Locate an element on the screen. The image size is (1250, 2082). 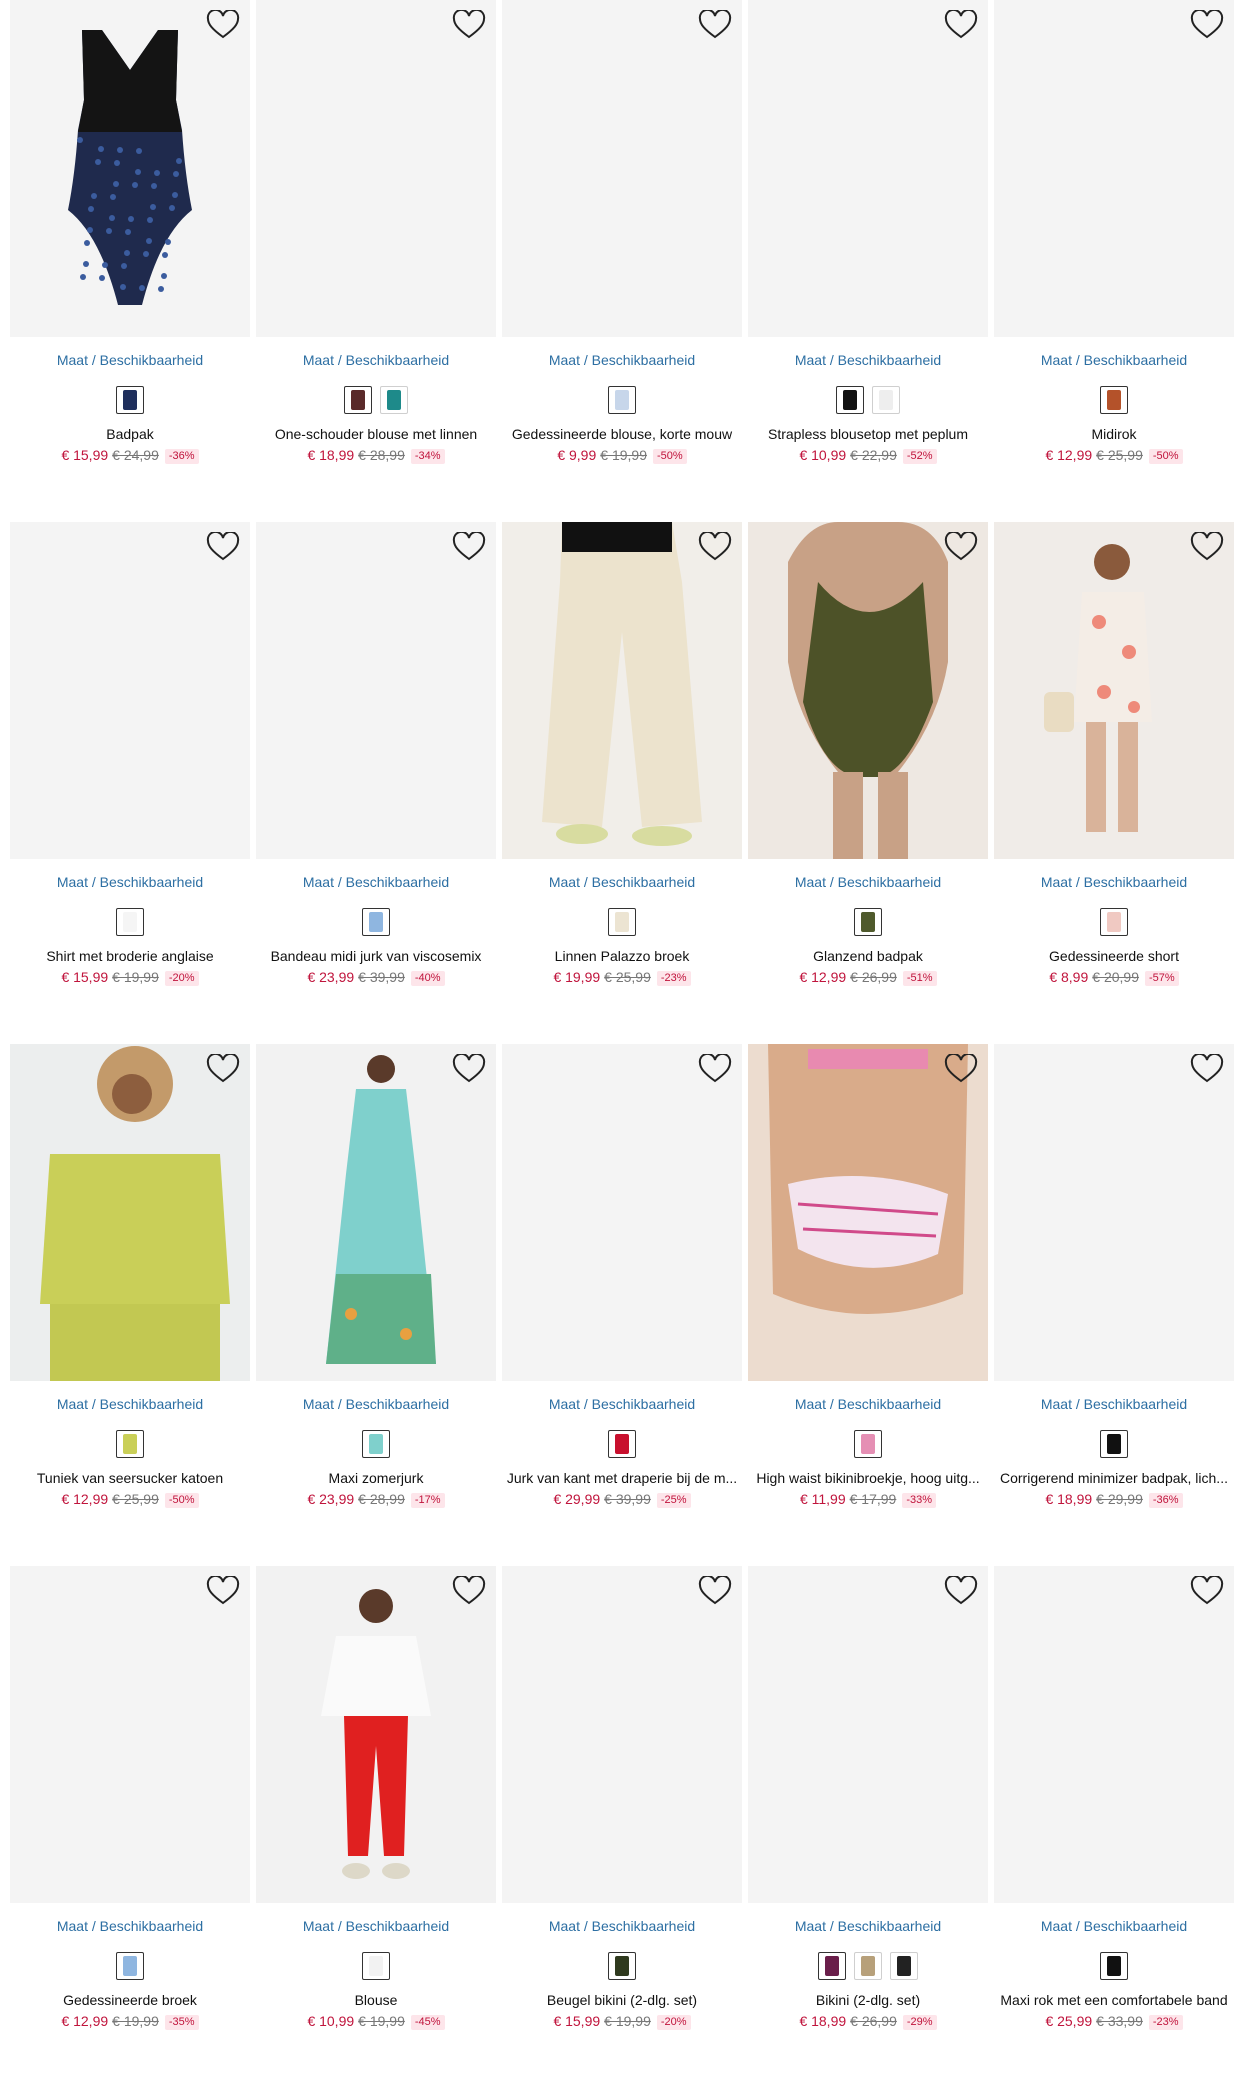
product-name: Linnen Palazzo broek is located at coordinates (622, 956).